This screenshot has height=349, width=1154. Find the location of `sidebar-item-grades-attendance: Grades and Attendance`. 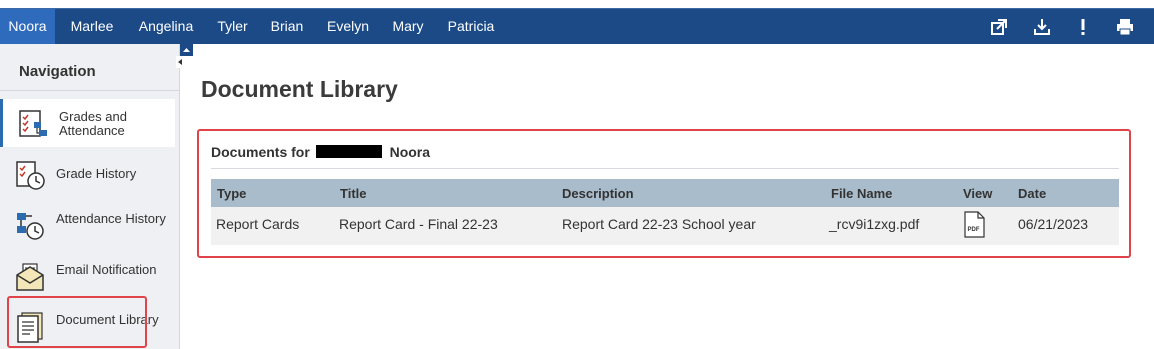

sidebar-item-grades-attendance: Grades and Attendance is located at coordinates (87, 123).